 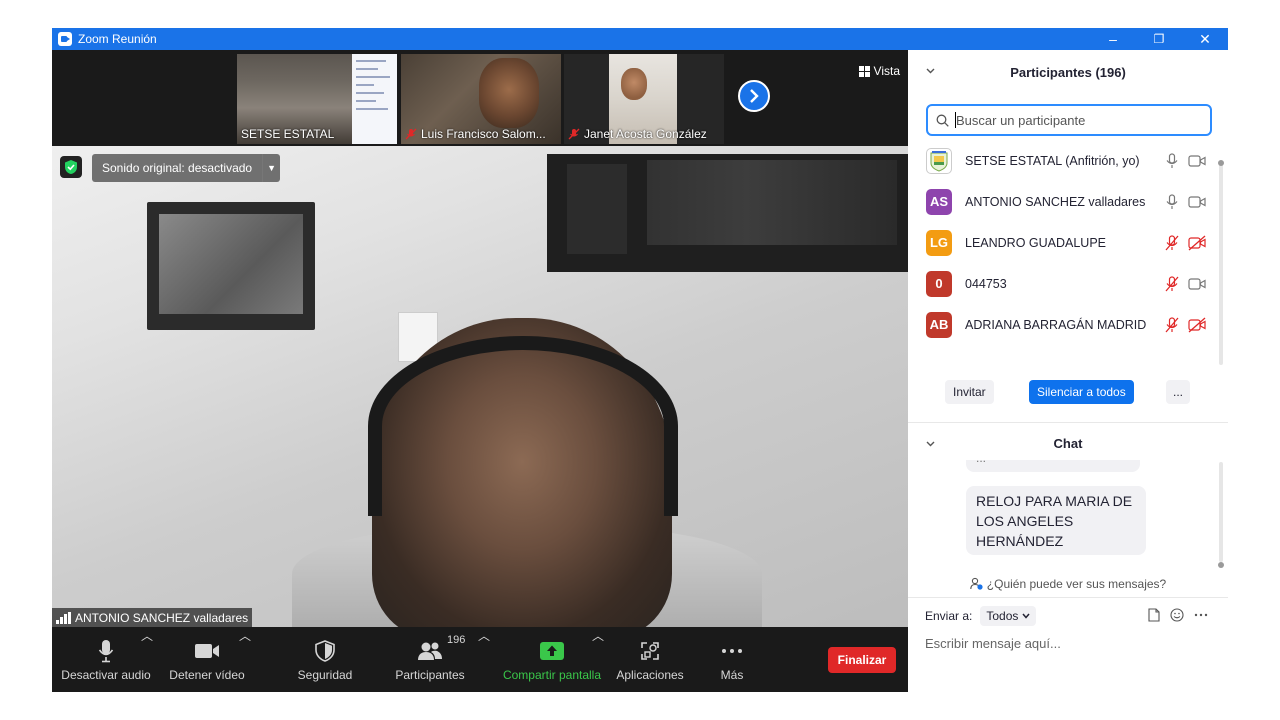 I want to click on signal-strength-icon, so click(x=63, y=617).